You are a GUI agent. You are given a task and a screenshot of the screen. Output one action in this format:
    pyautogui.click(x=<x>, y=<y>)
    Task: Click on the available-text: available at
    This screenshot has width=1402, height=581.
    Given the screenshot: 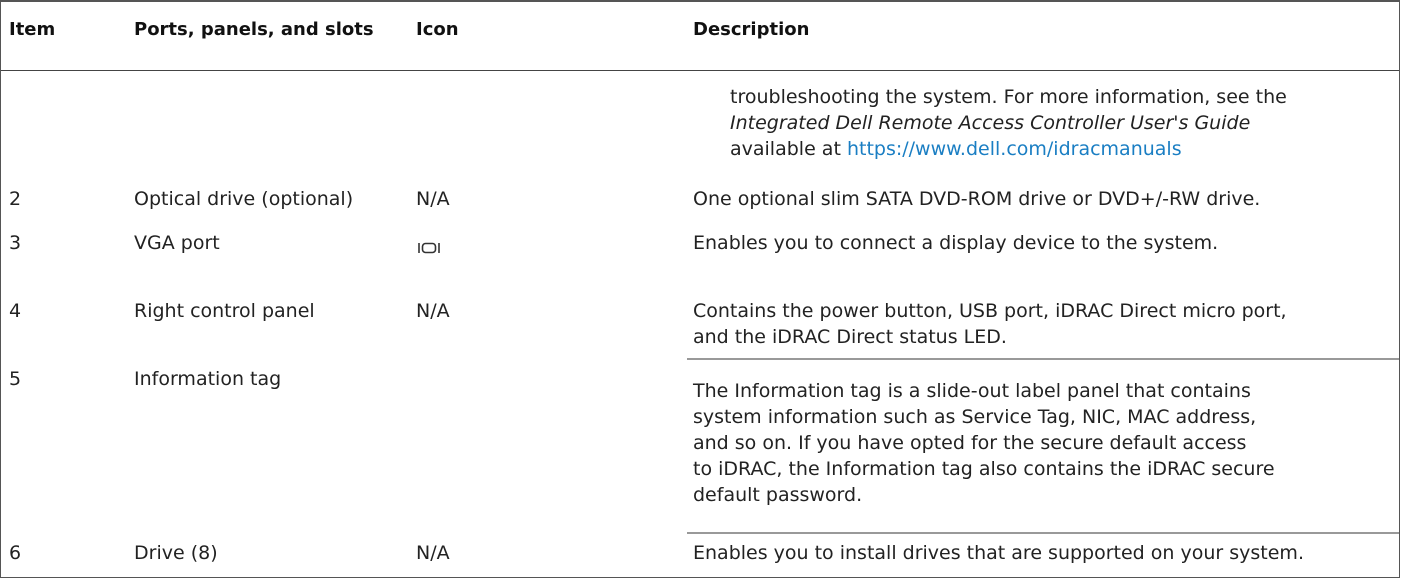 What is the action you would take?
    pyautogui.click(x=785, y=149)
    